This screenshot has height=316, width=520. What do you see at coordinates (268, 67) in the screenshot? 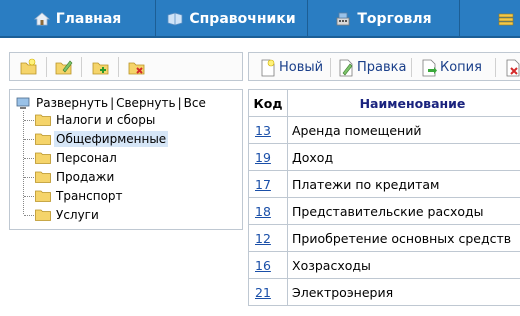
I see `new-document-icon` at bounding box center [268, 67].